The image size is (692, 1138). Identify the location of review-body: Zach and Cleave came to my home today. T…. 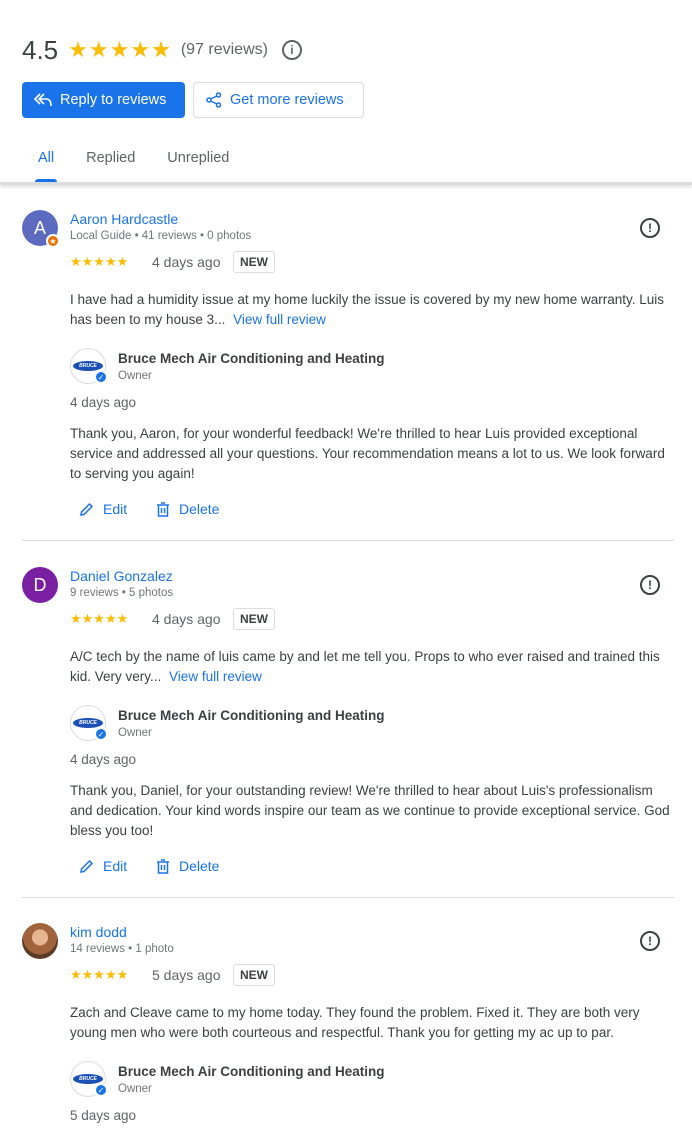
(355, 1022).